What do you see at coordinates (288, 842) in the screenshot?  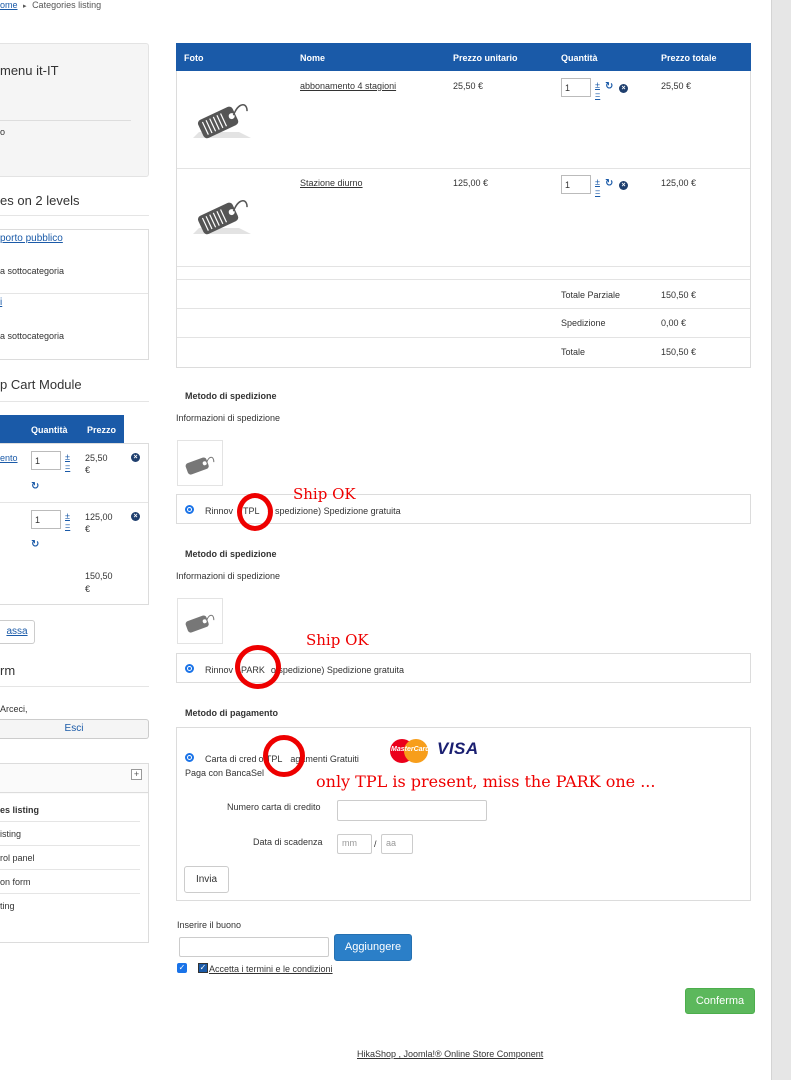 I see `expiry-label: Data di scadenza` at bounding box center [288, 842].